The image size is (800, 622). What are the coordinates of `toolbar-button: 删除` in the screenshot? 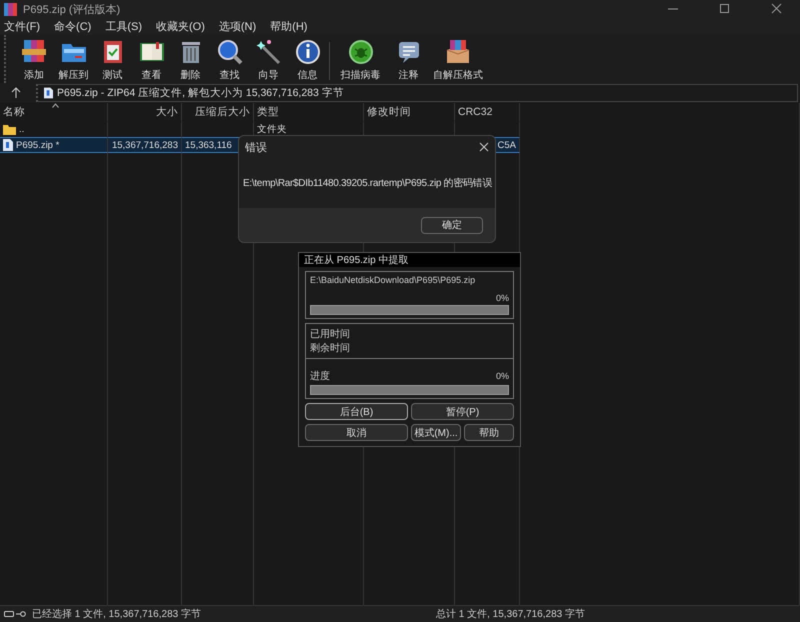 It's located at (190, 60).